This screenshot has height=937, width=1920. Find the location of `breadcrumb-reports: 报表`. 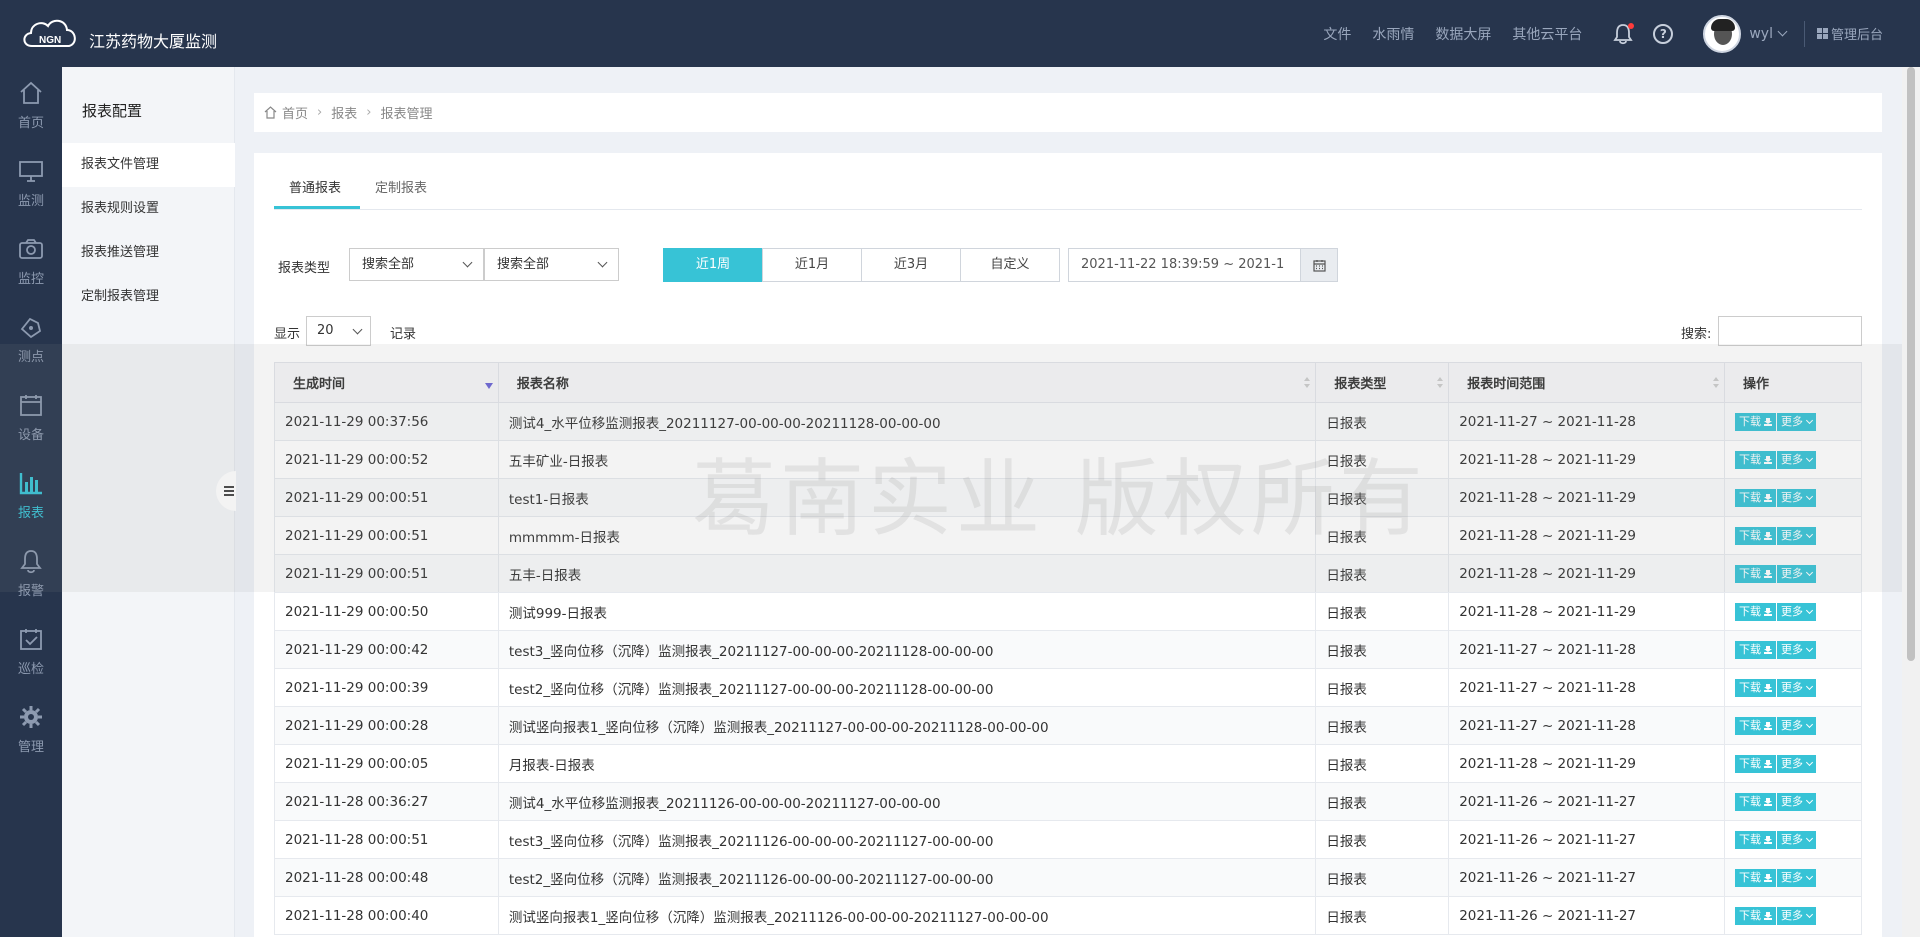

breadcrumb-reports: 报表 is located at coordinates (344, 112).